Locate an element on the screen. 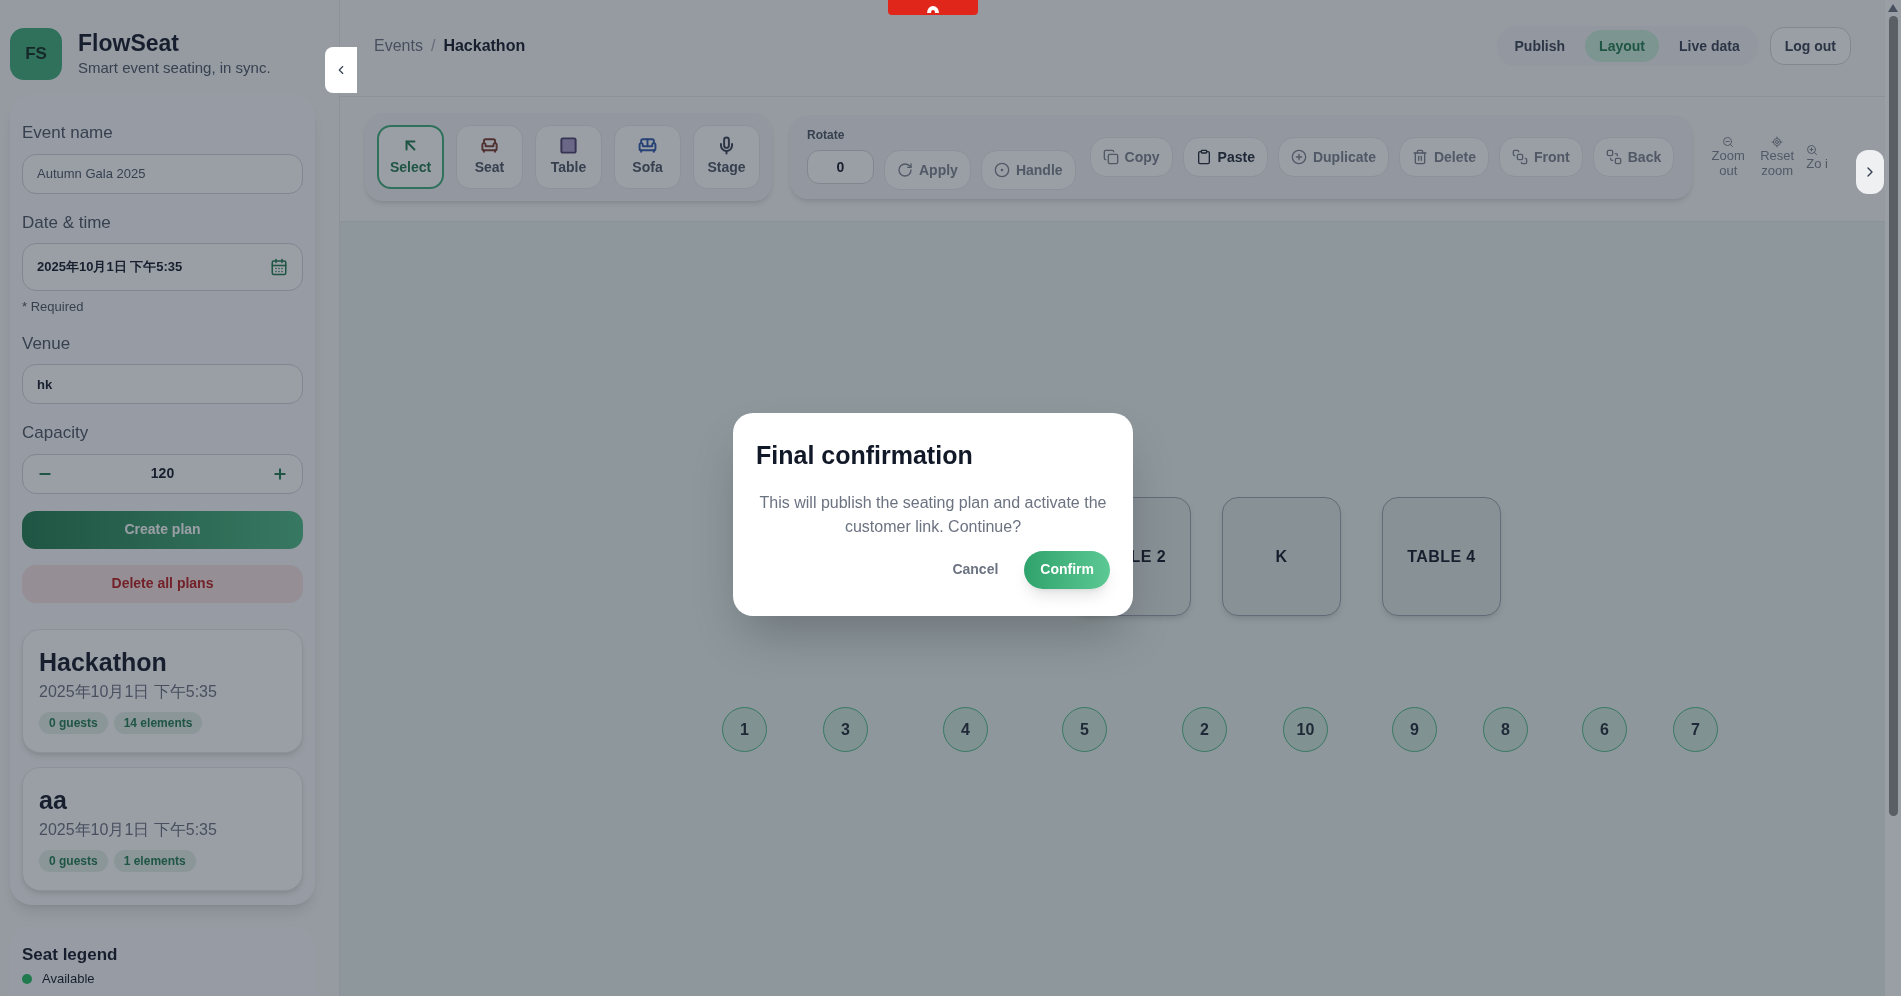 The width and height of the screenshot is (1901, 996). count-badge: 14 elements is located at coordinates (158, 722).